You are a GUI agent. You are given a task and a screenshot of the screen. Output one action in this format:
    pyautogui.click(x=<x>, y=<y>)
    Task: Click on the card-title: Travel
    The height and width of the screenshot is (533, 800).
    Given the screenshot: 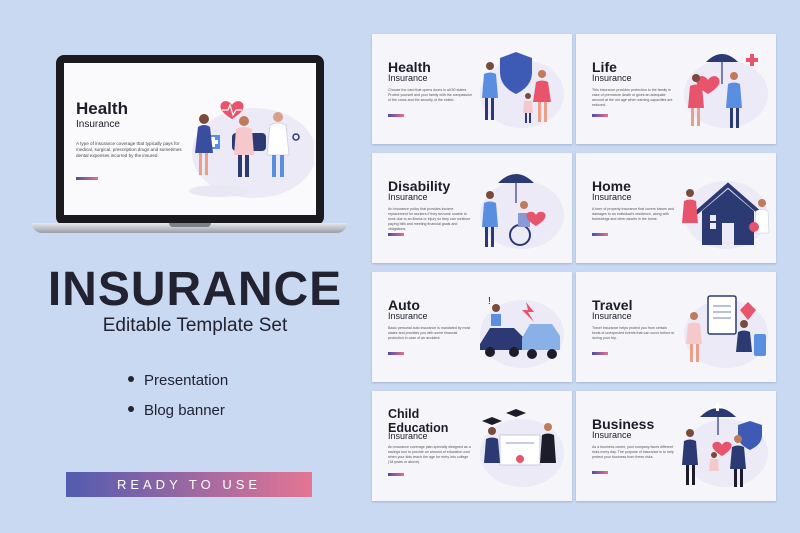 What is the action you would take?
    pyautogui.click(x=612, y=305)
    